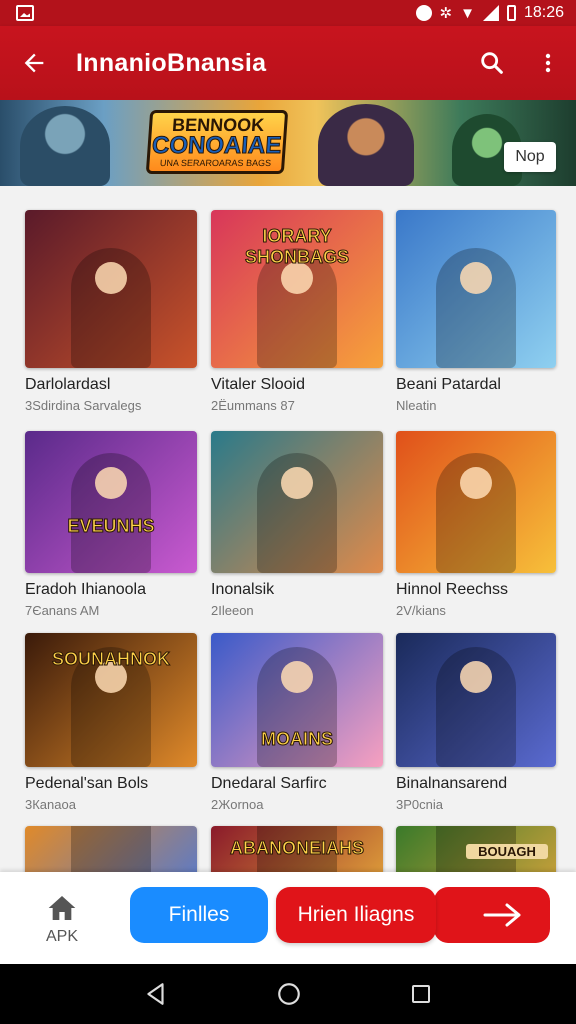 The height and width of the screenshot is (1024, 576). I want to click on game-card: ABANONEIAHS, so click(297, 849).